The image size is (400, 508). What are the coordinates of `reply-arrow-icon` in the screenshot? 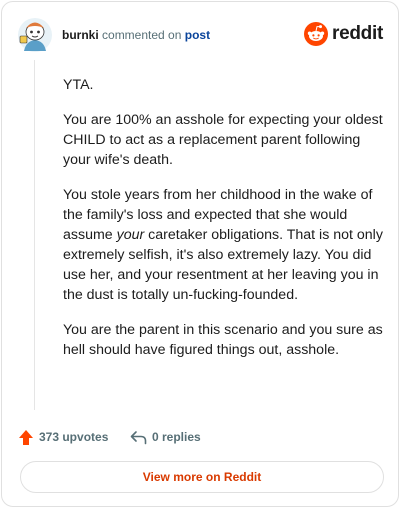 It's located at (138, 437).